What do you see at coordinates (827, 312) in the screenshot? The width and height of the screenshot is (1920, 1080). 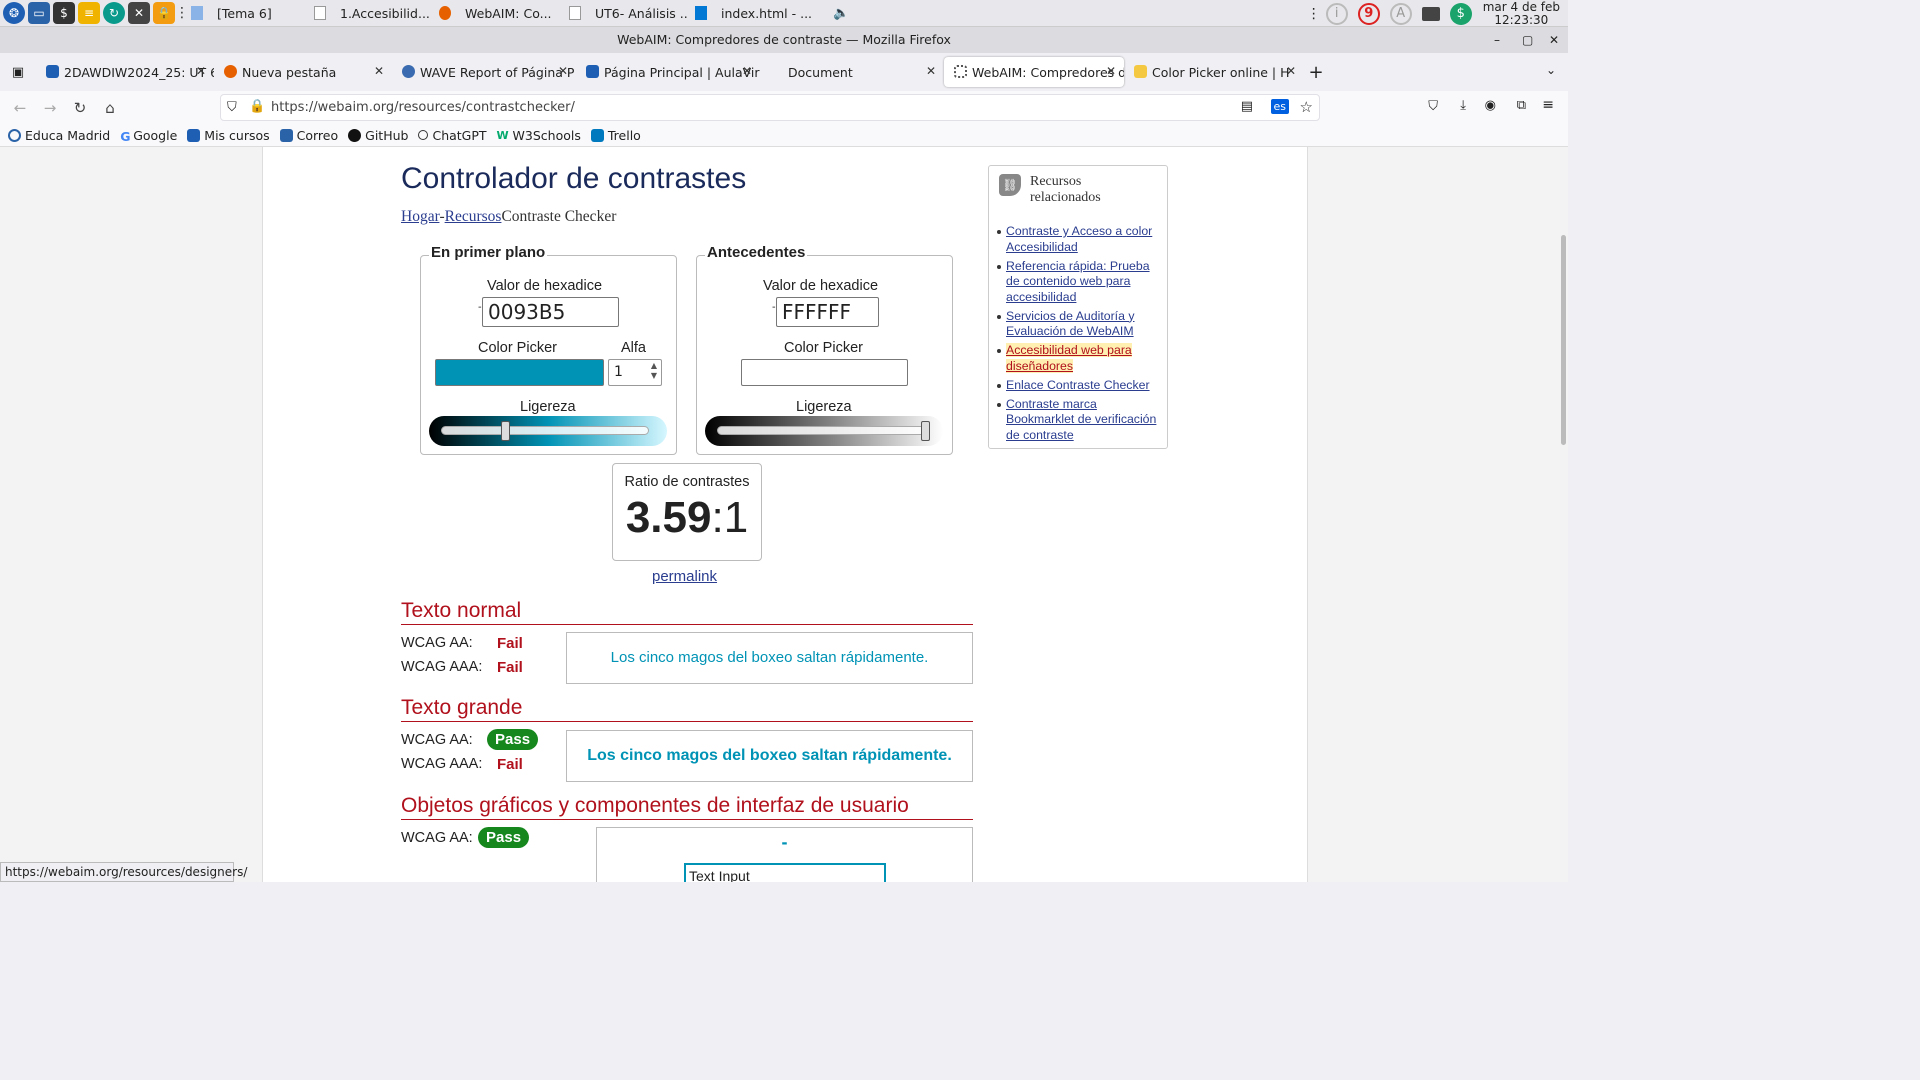 I see `bg-hex-input: FFFFFF` at bounding box center [827, 312].